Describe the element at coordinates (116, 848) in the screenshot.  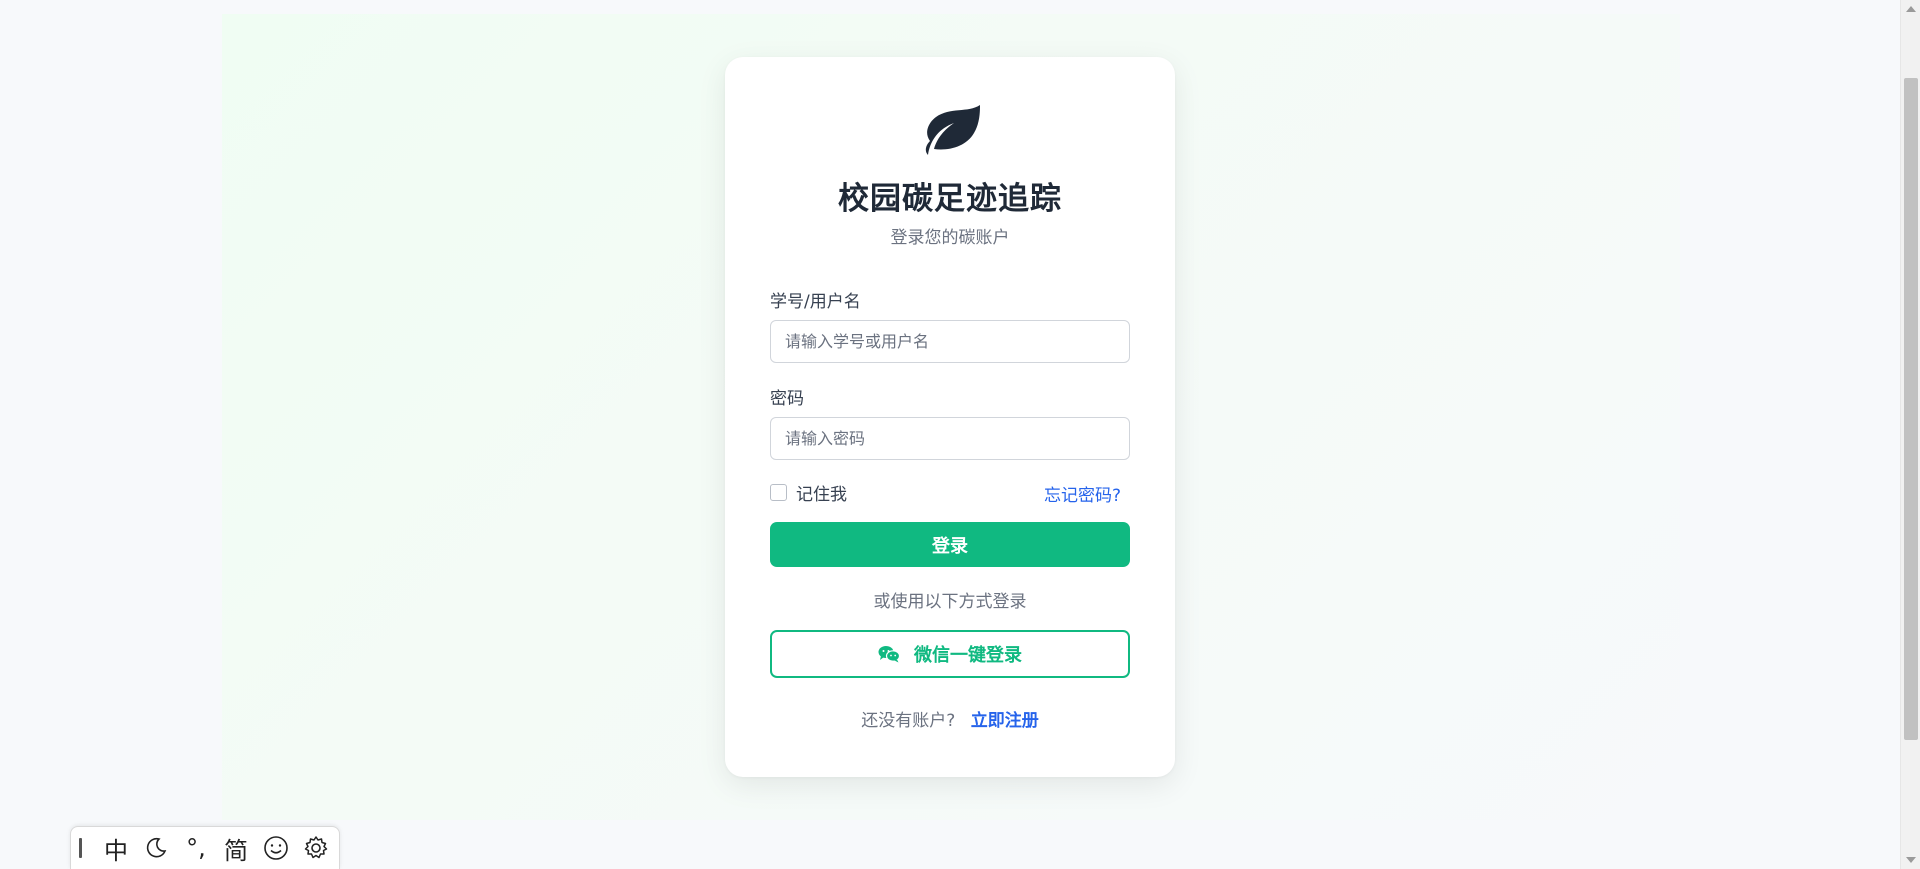
I see `ime-mode-toggle: 中` at that location.